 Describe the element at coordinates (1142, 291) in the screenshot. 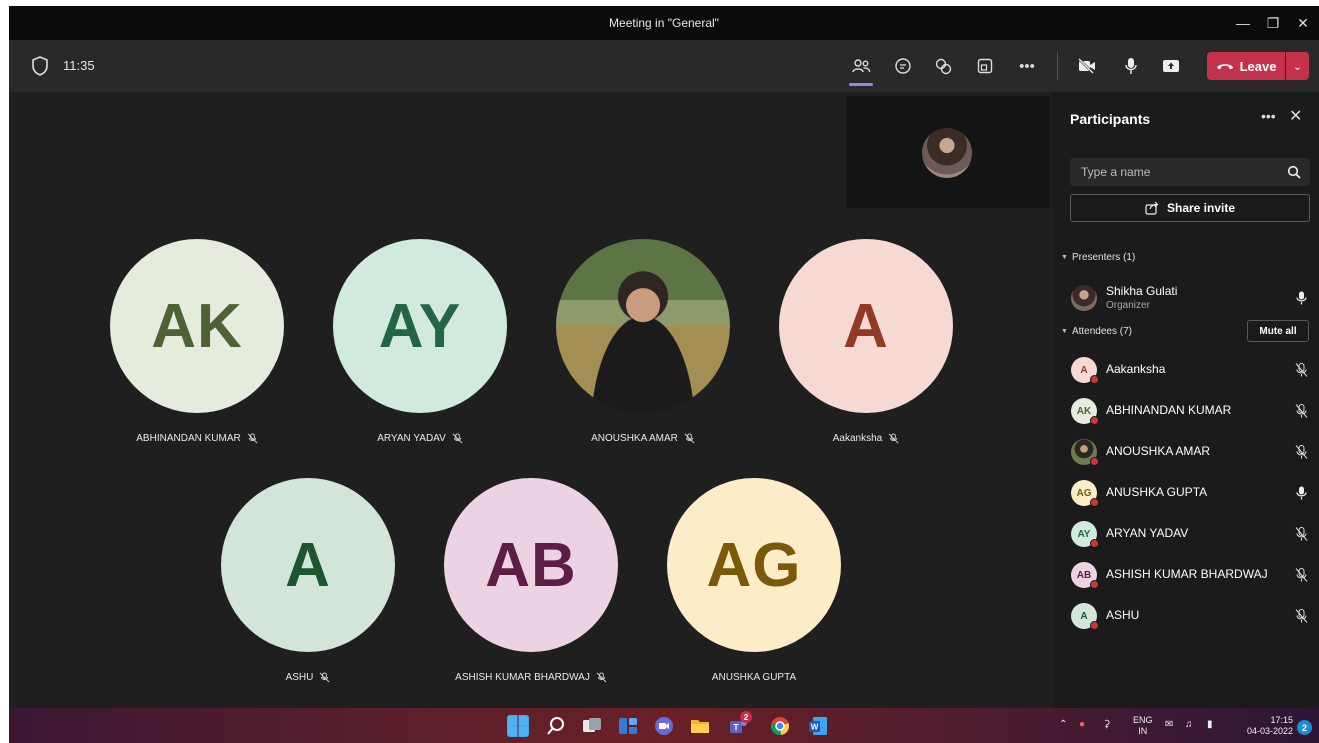

I see `presenter-name: Shikha Gulati` at that location.